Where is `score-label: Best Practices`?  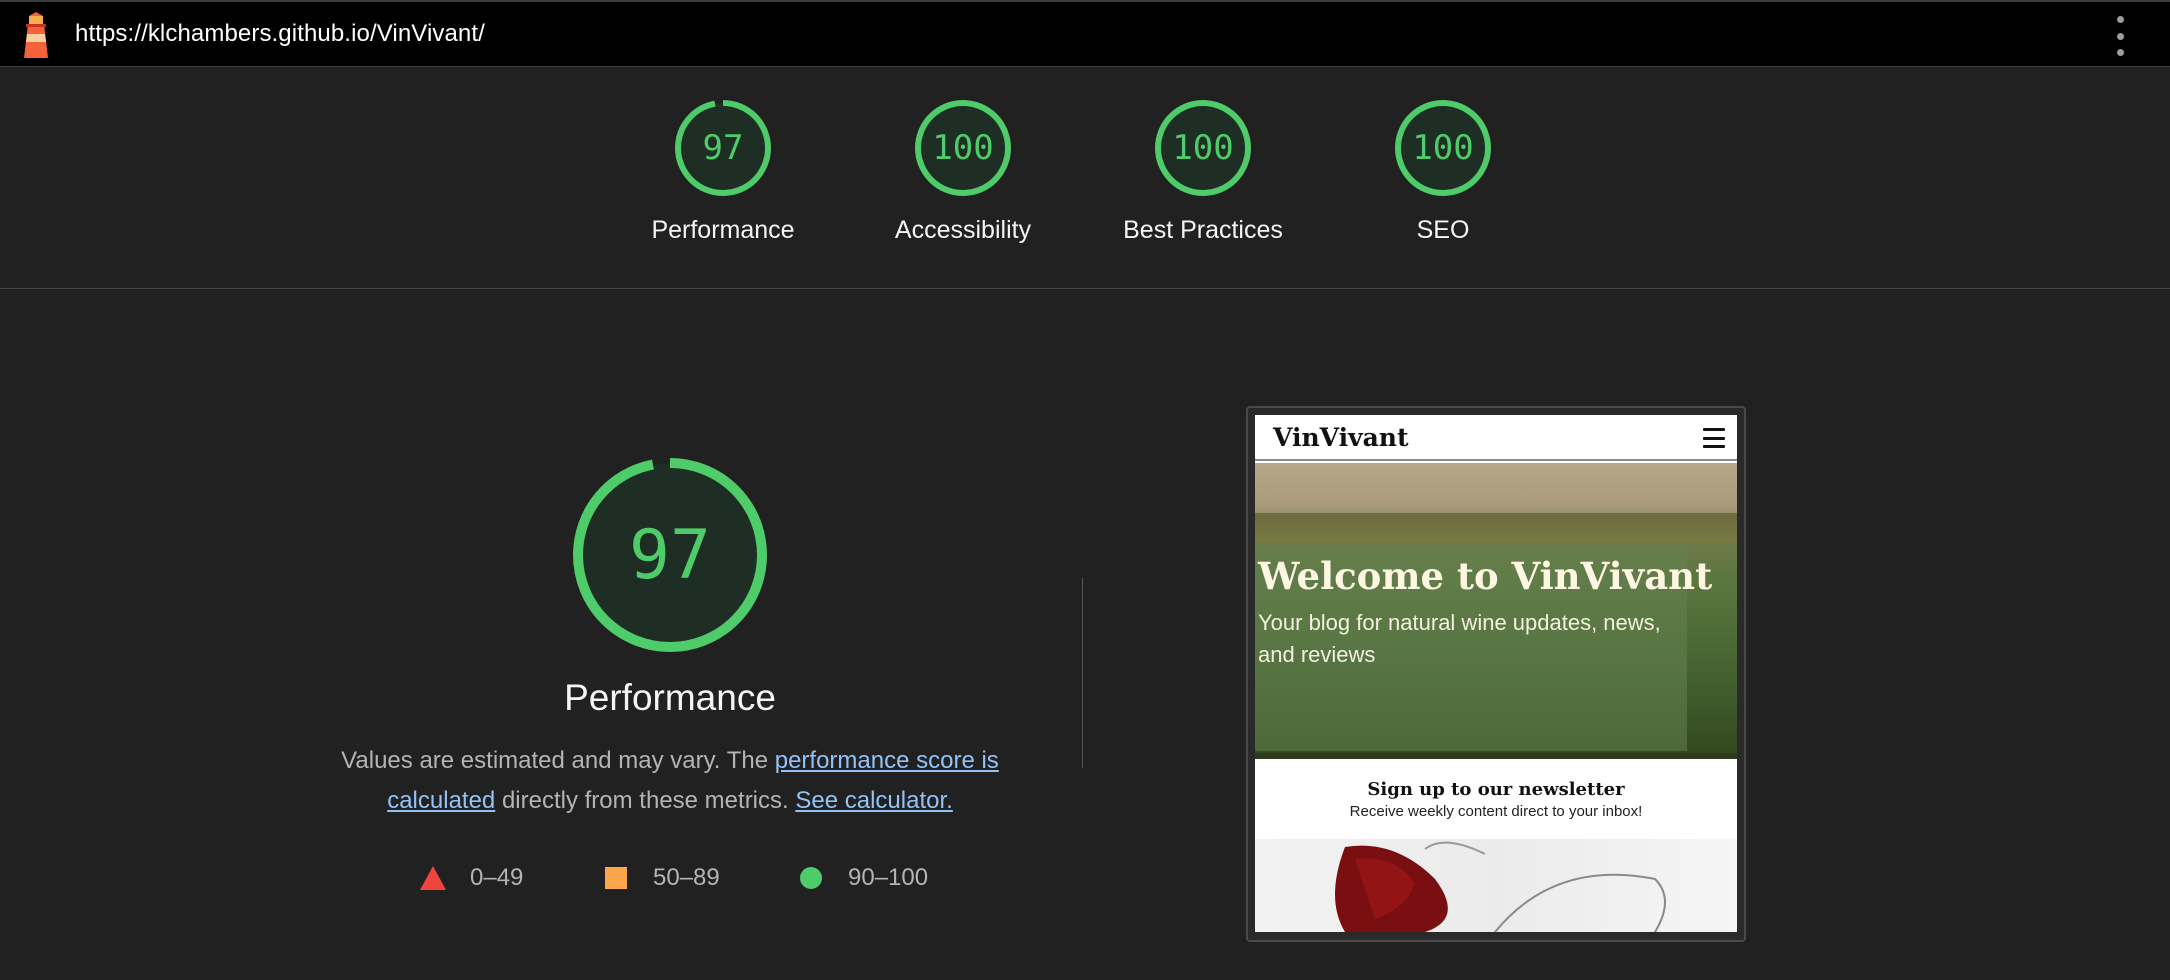
score-label: Best Practices is located at coordinates (1203, 230).